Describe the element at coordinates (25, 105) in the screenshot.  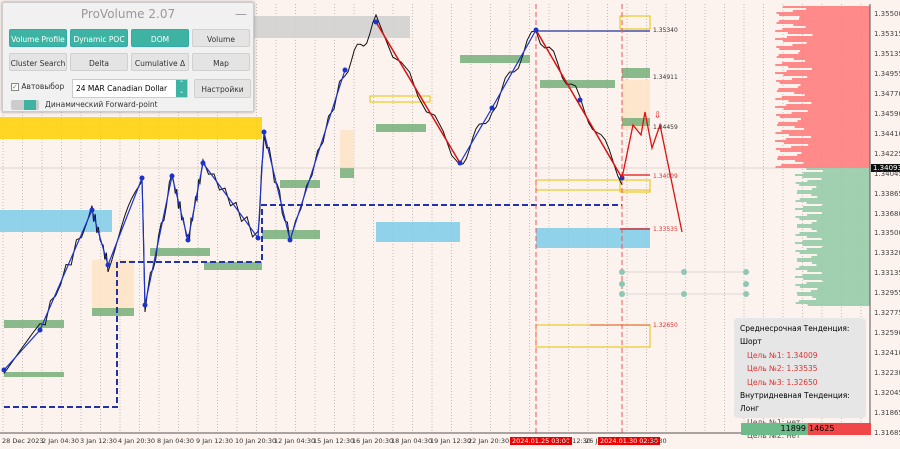
I see `forward-point-toggle` at that location.